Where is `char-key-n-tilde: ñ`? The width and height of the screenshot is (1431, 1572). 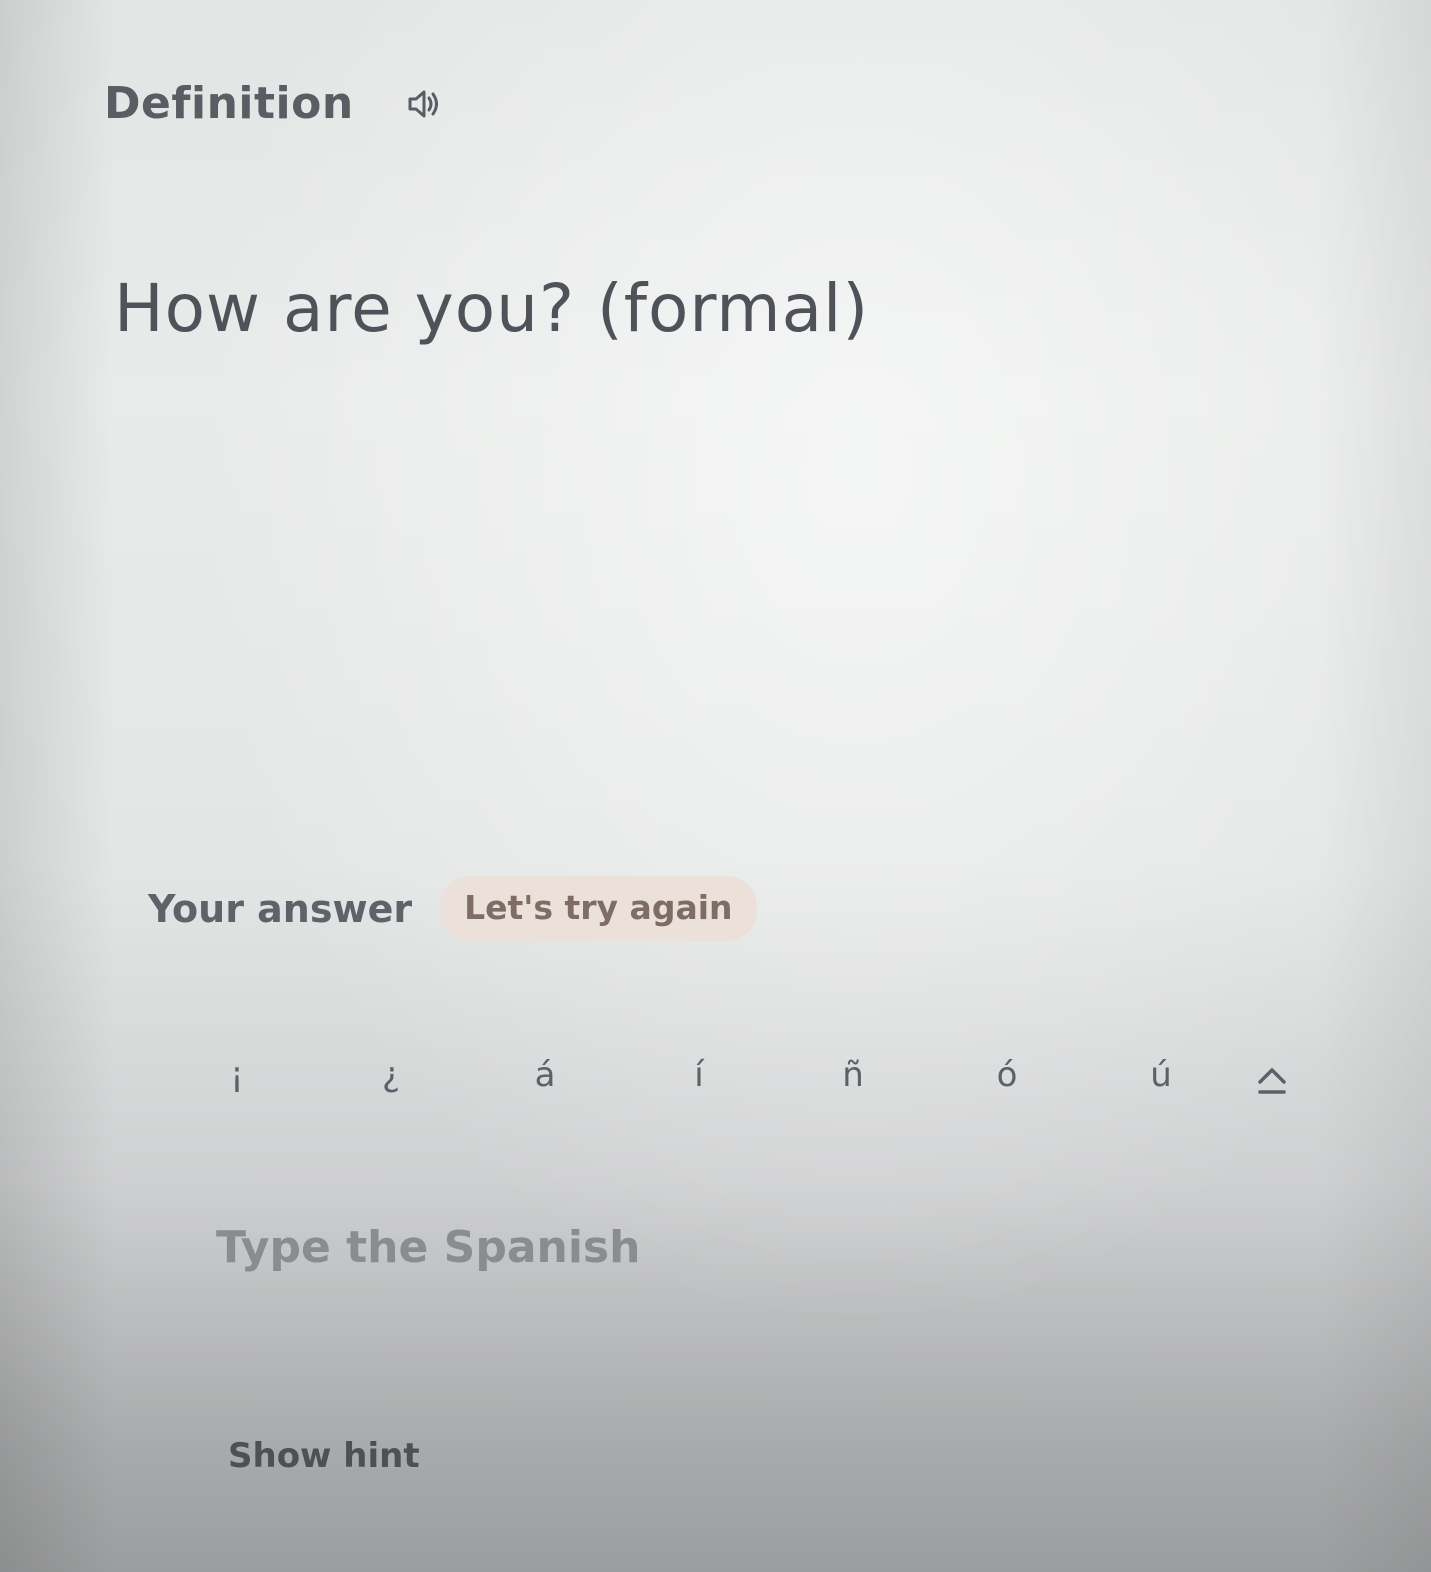
char-key-n-tilde: ñ is located at coordinates (853, 1075).